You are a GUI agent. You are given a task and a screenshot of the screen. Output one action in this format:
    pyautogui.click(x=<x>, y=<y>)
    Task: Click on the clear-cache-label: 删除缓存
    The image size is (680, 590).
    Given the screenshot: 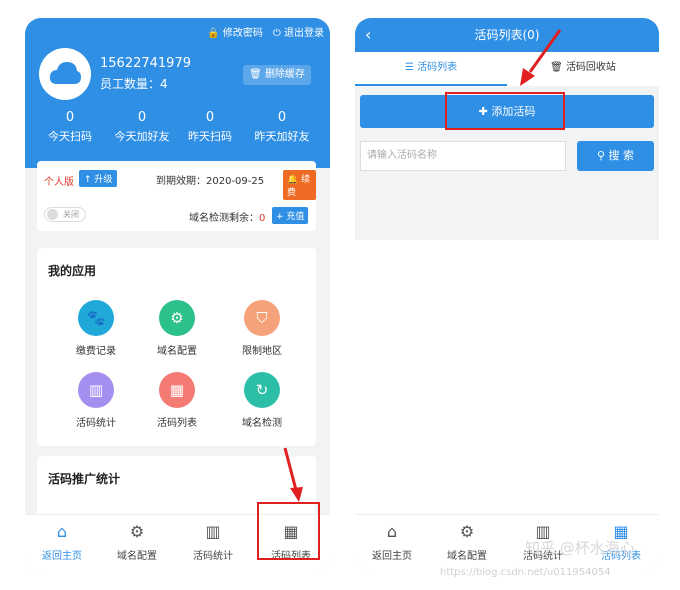 What is the action you would take?
    pyautogui.click(x=284, y=74)
    